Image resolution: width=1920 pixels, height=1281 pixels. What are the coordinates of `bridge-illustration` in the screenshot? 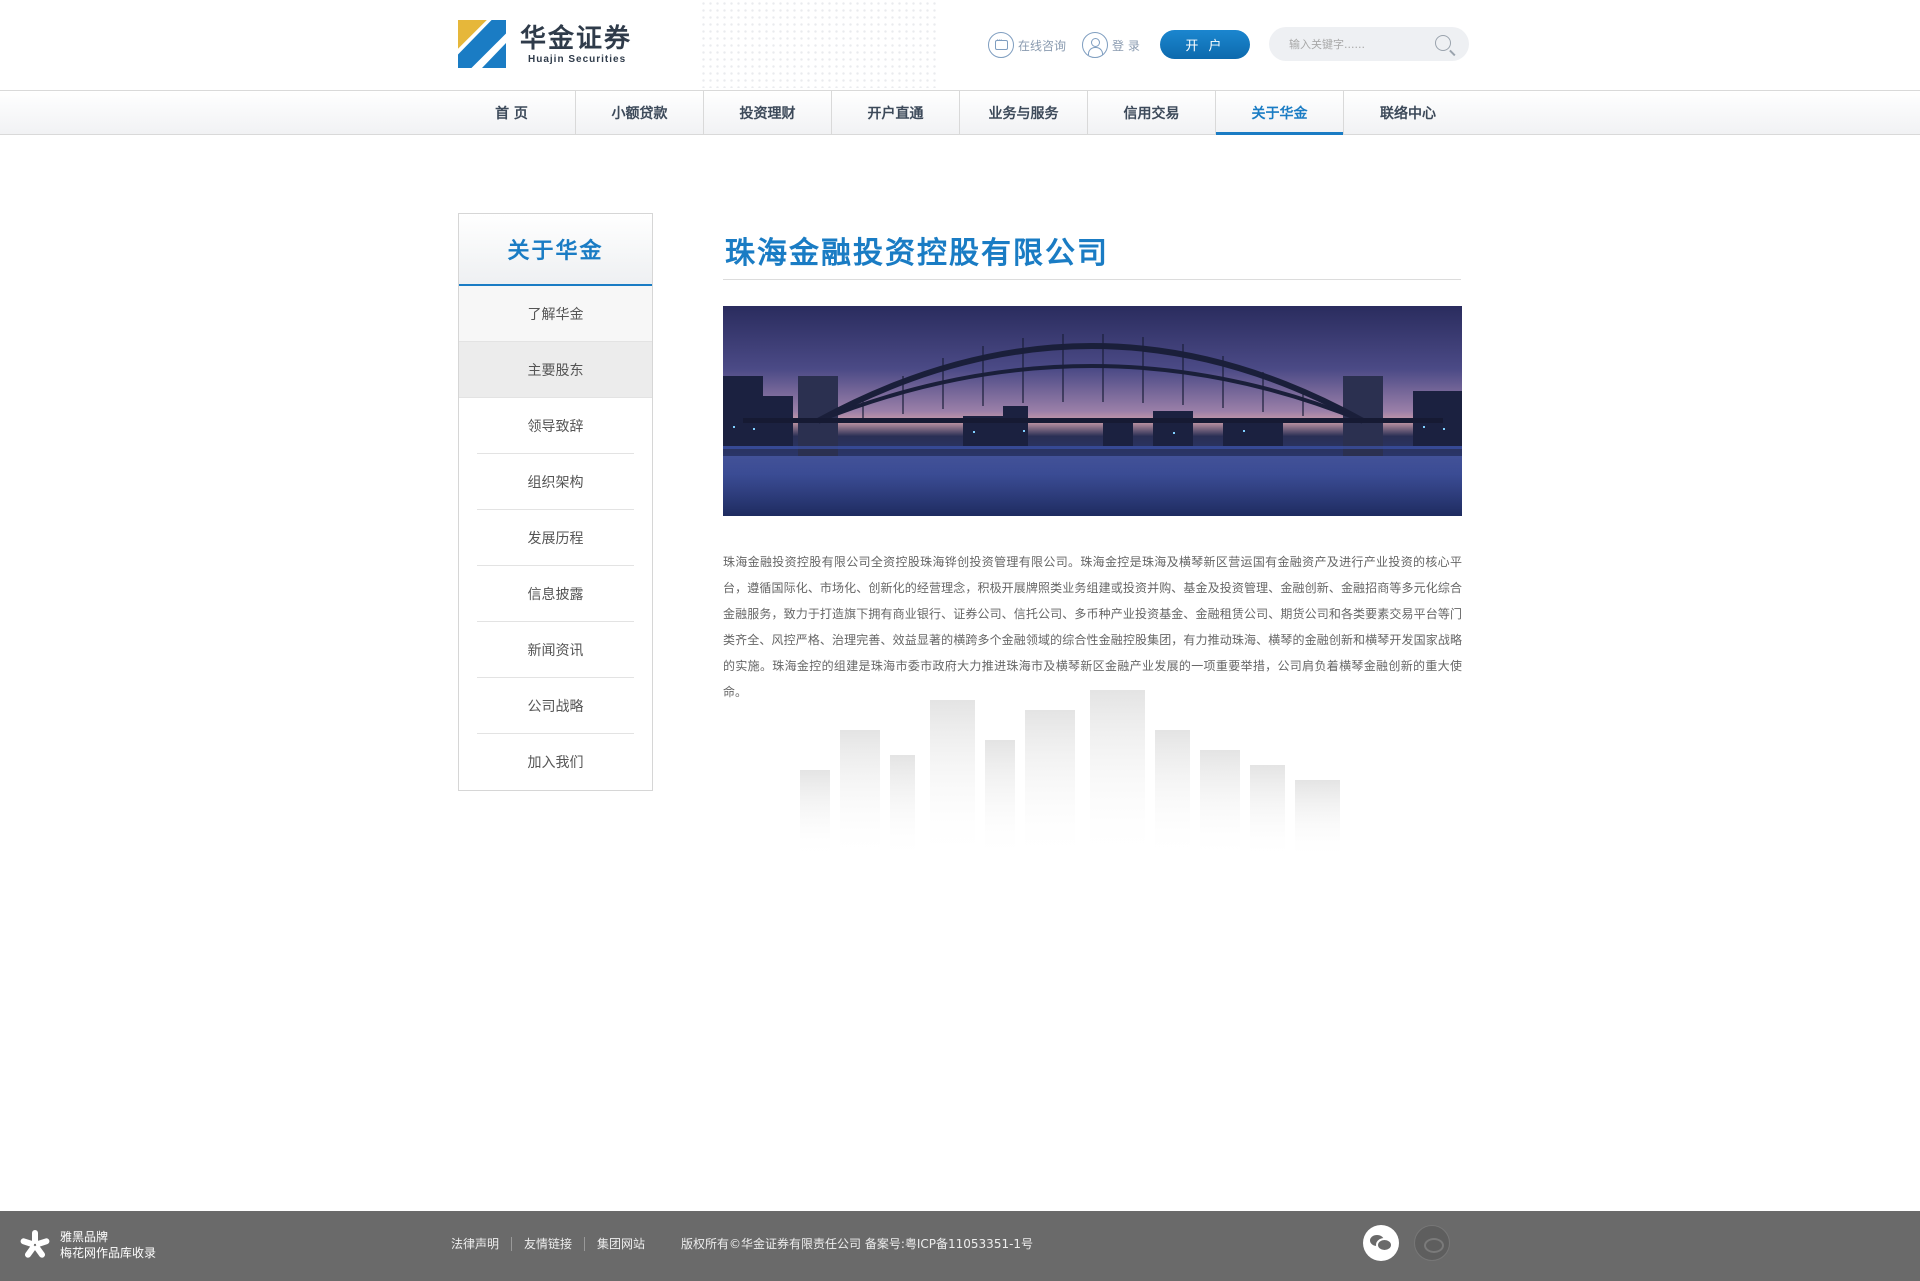 It's located at (1092, 395).